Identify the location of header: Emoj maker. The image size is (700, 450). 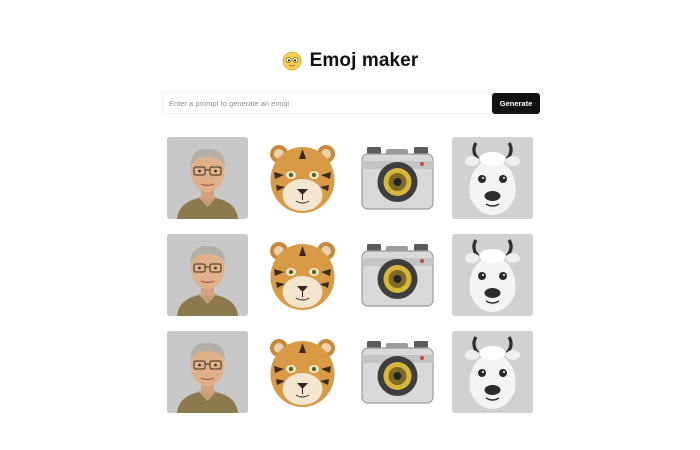
(350, 61).